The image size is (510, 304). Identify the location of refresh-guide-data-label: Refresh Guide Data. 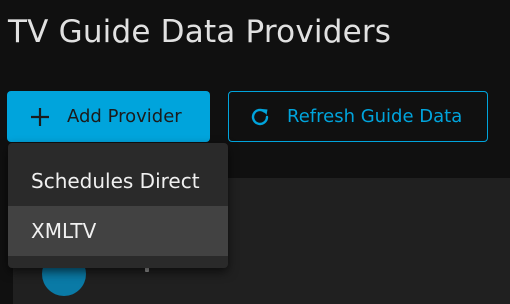
(375, 116).